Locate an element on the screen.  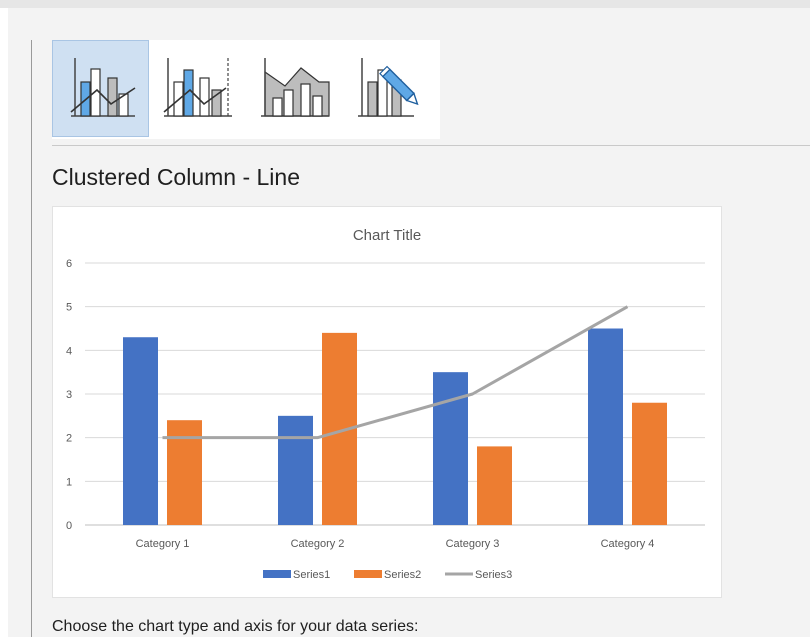
y-tick-label: 1 is located at coordinates (69, 482).